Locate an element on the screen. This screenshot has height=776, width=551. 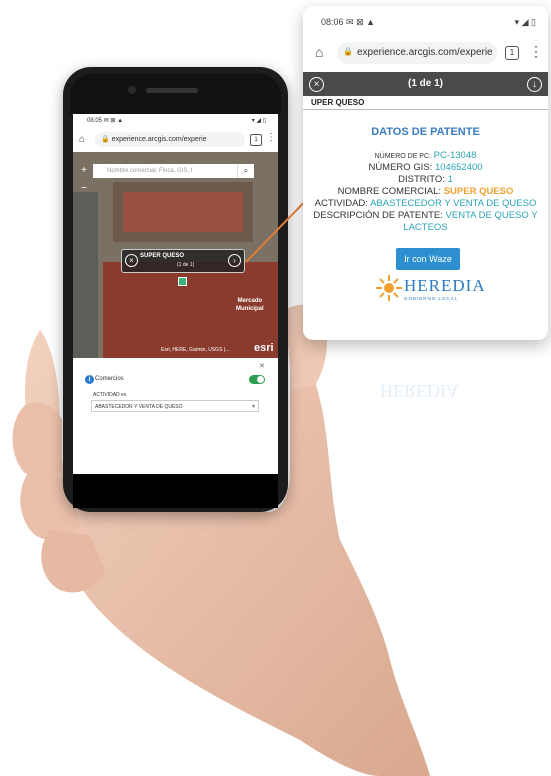
zoom-controls: + − is located at coordinates (84, 180).